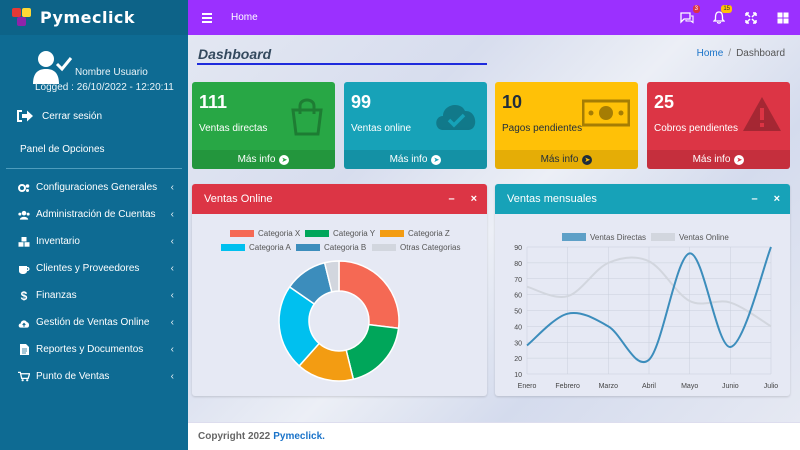 The image size is (800, 450). Describe the element at coordinates (25, 116) in the screenshot. I see `sign-out-icon` at that location.